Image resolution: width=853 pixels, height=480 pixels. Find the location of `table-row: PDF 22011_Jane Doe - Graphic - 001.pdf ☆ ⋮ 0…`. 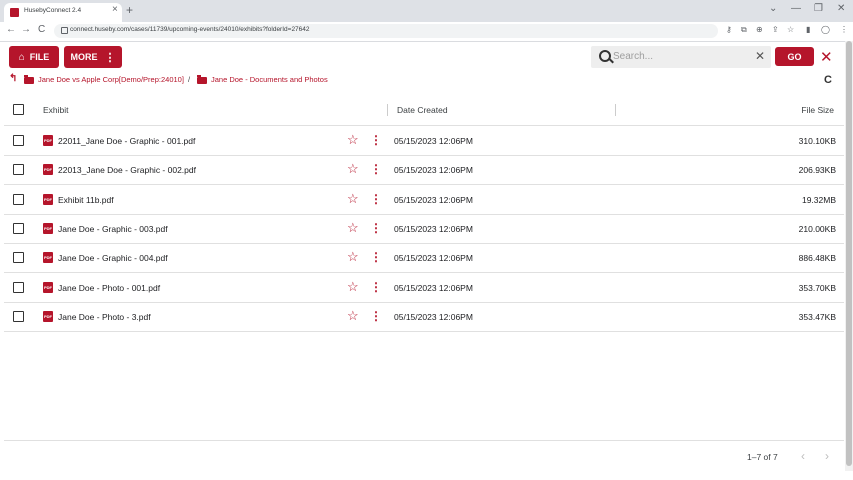

table-row: PDF 22011_Jane Doe - Graphic - 001.pdf ☆ ⋮ 0… is located at coordinates (424, 141).